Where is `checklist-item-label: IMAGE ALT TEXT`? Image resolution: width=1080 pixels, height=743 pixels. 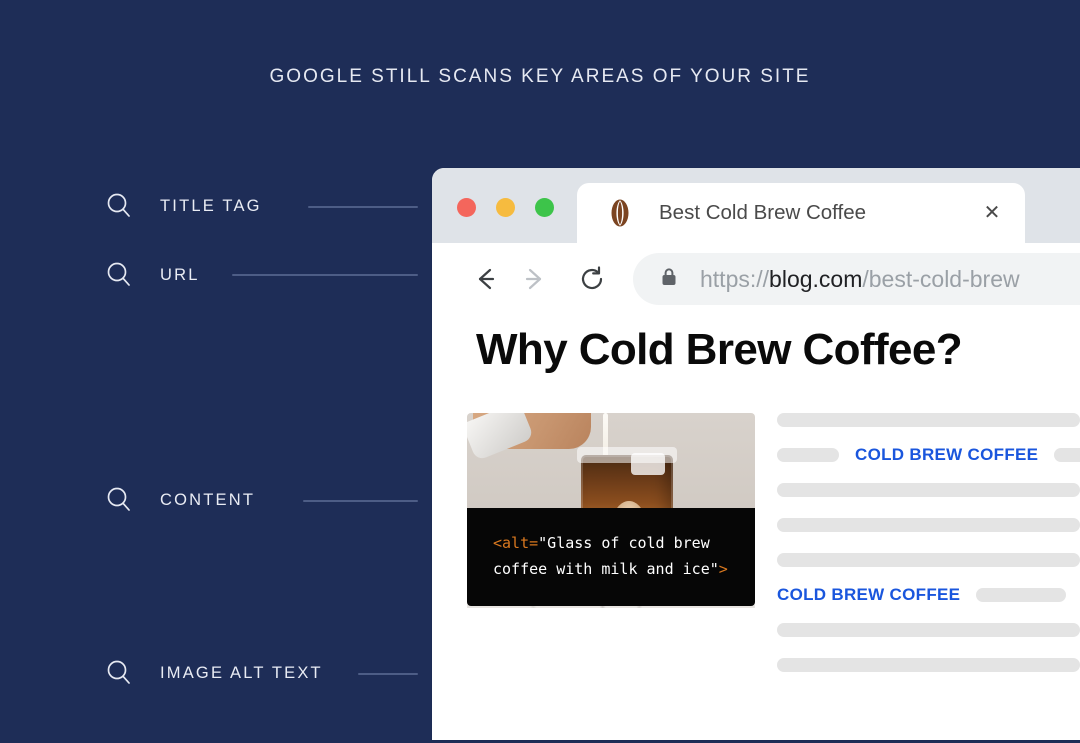
checklist-item-label: IMAGE ALT TEXT is located at coordinates (241, 672).